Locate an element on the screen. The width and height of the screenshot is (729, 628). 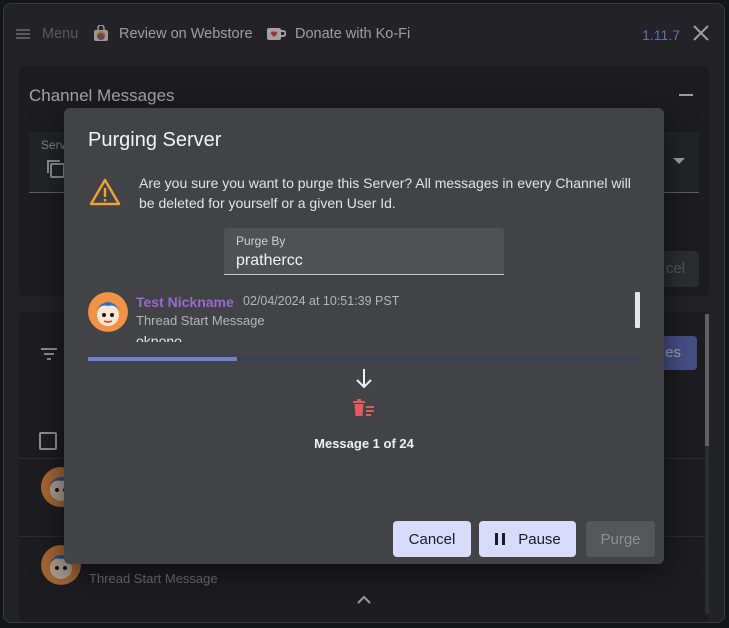
dialog-title: Purging Server is located at coordinates (155, 140).